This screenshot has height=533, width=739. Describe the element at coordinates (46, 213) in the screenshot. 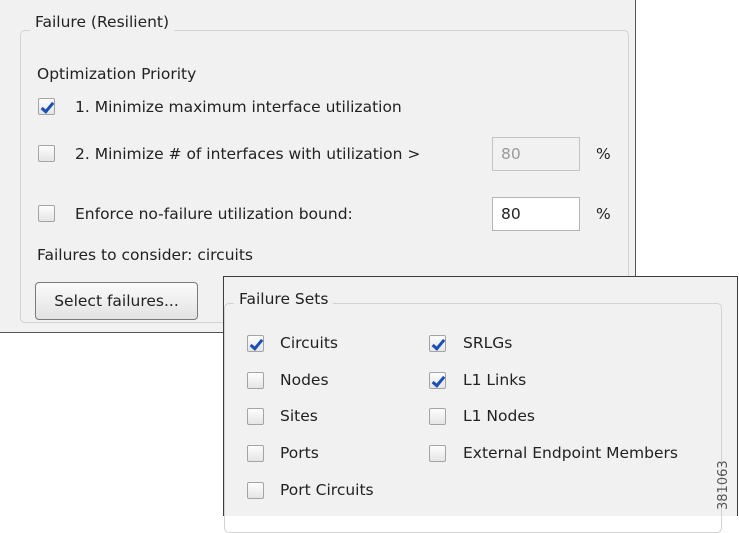

I see `enforce-bound-checkbox` at that location.